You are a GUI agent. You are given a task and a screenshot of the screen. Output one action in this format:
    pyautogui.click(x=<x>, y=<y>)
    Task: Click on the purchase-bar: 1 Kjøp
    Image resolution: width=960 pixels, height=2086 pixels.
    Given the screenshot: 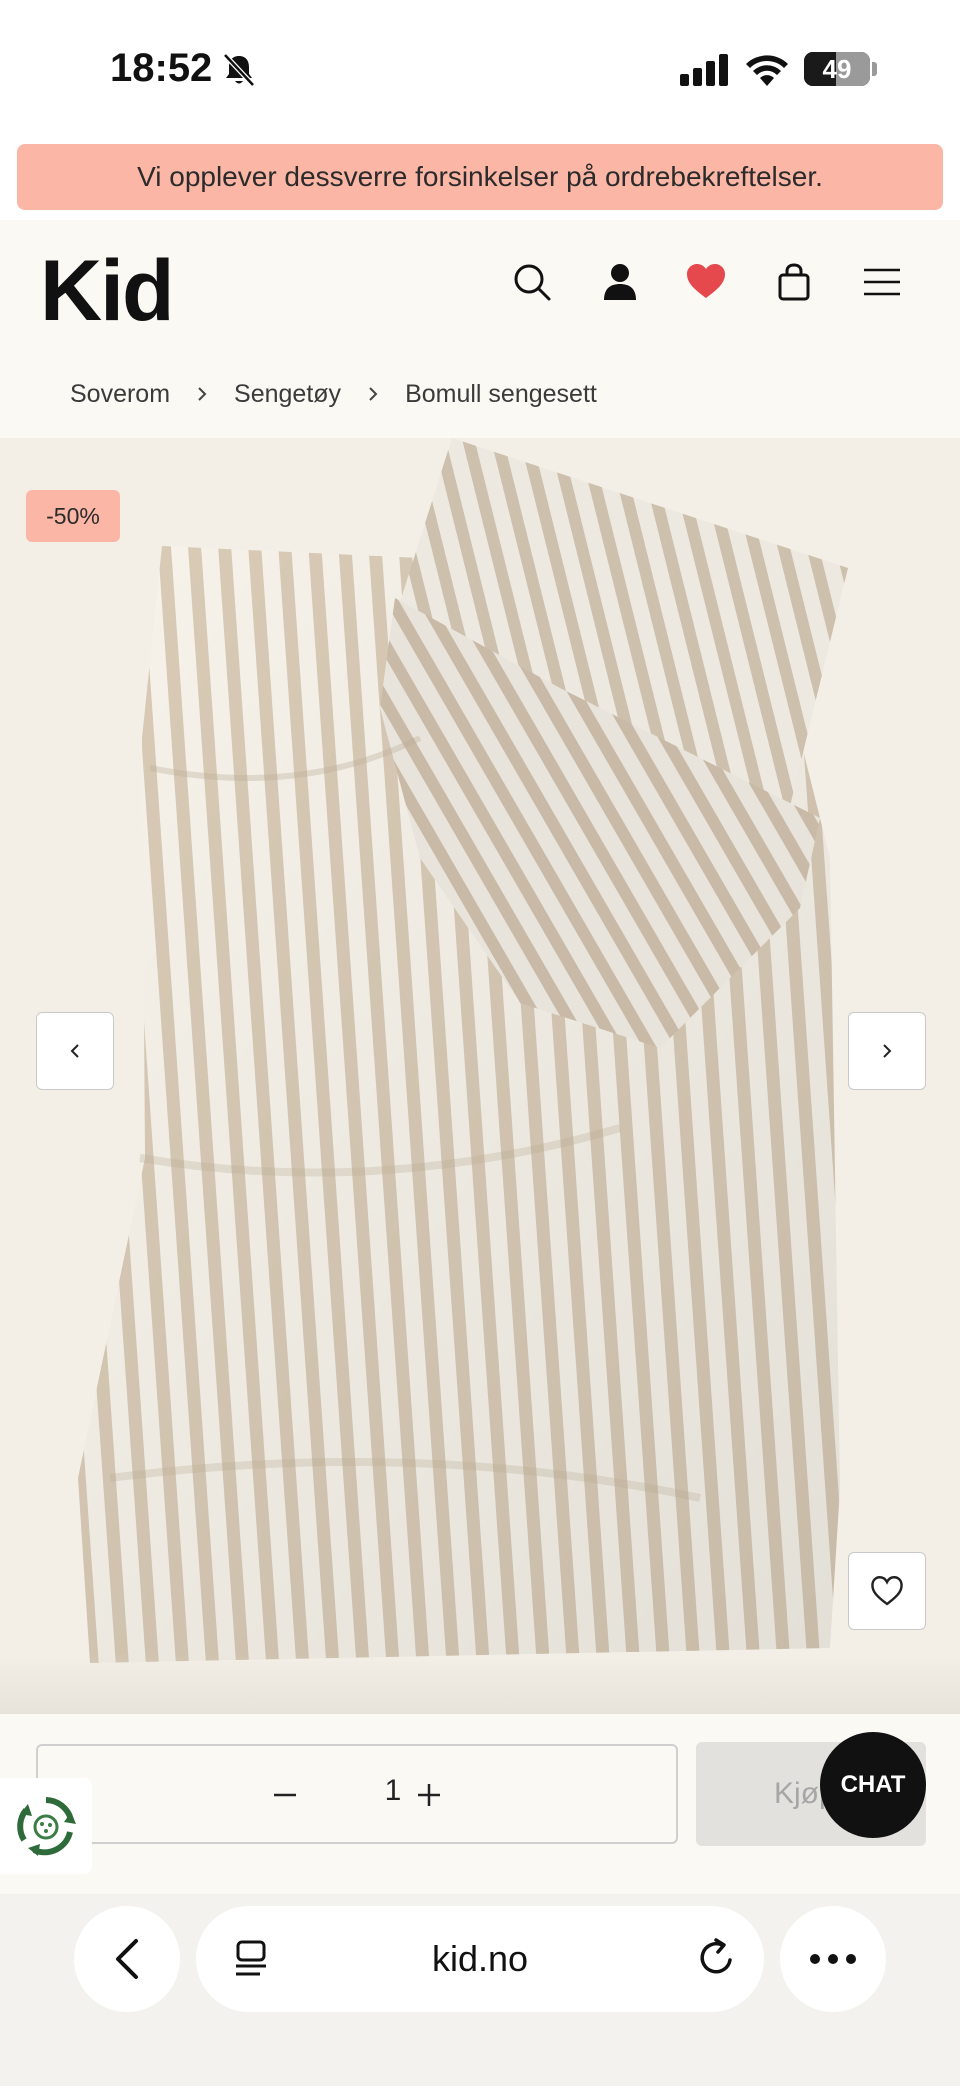 What is the action you would take?
    pyautogui.click(x=480, y=1804)
    